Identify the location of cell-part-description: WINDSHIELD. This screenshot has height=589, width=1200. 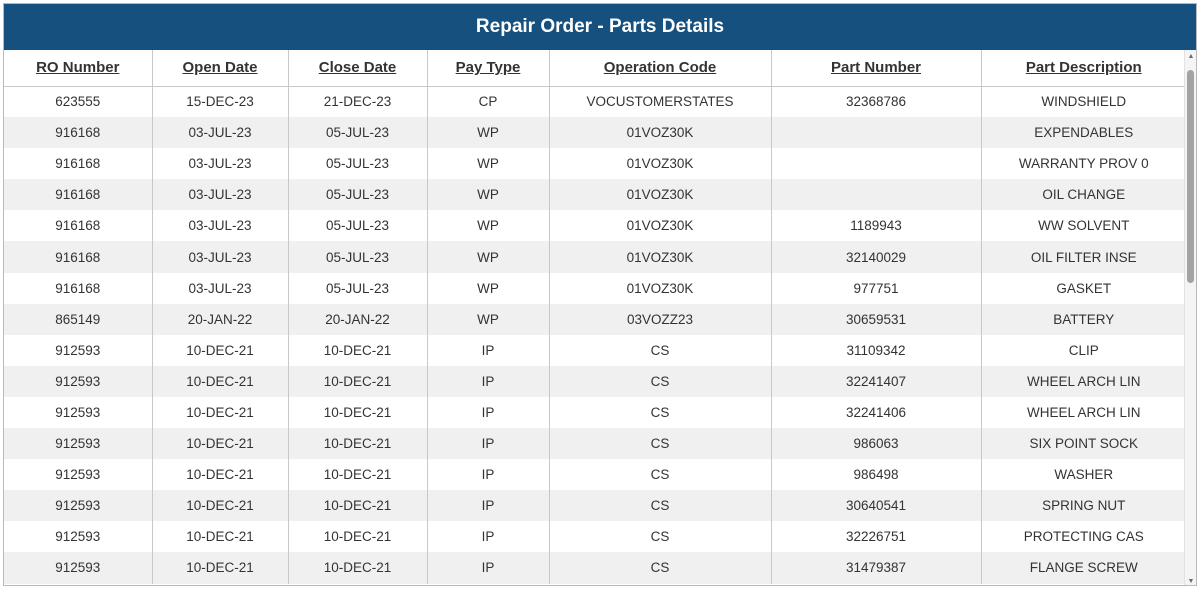
(1083, 102).